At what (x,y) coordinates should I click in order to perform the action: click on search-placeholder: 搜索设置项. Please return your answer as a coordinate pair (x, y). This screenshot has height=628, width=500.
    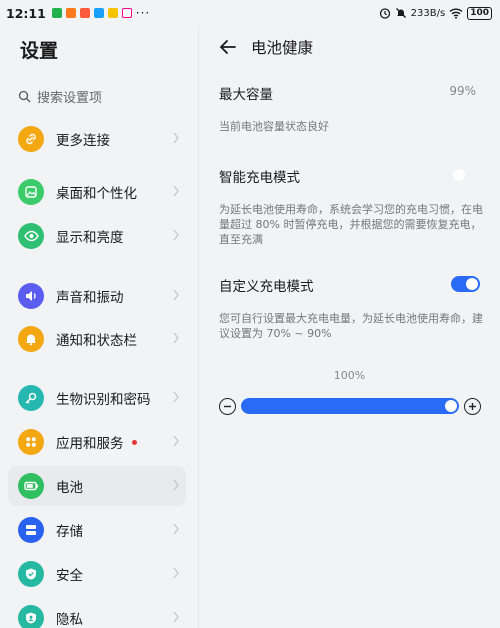
    Looking at the image, I should click on (70, 98).